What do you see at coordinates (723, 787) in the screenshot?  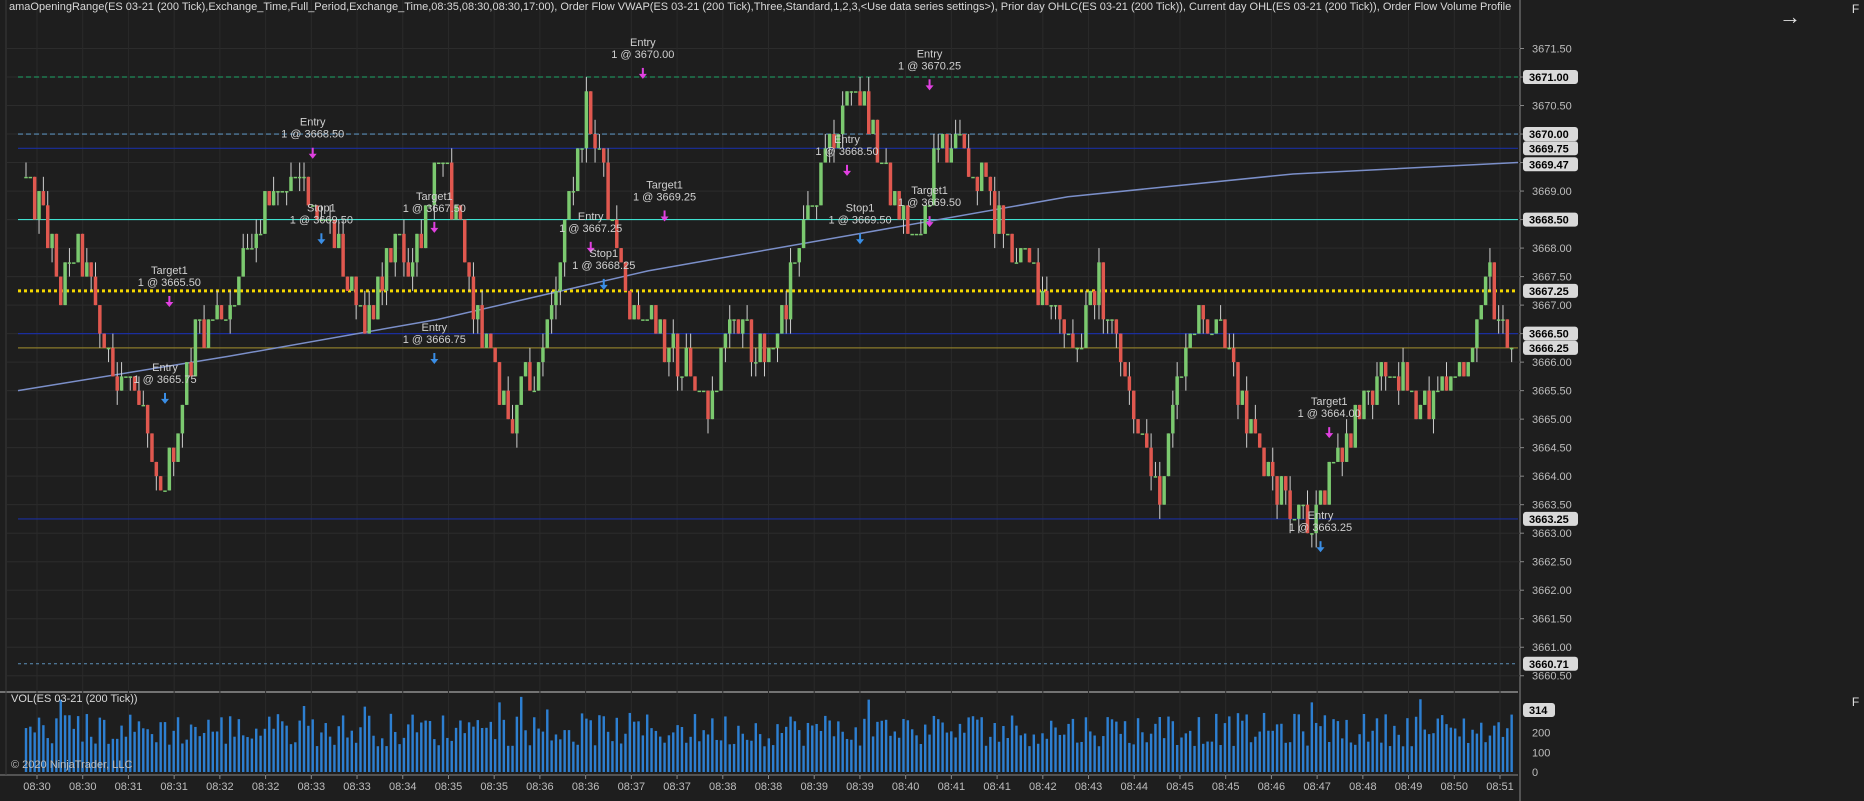 I see `time-tick-label: 08:38` at bounding box center [723, 787].